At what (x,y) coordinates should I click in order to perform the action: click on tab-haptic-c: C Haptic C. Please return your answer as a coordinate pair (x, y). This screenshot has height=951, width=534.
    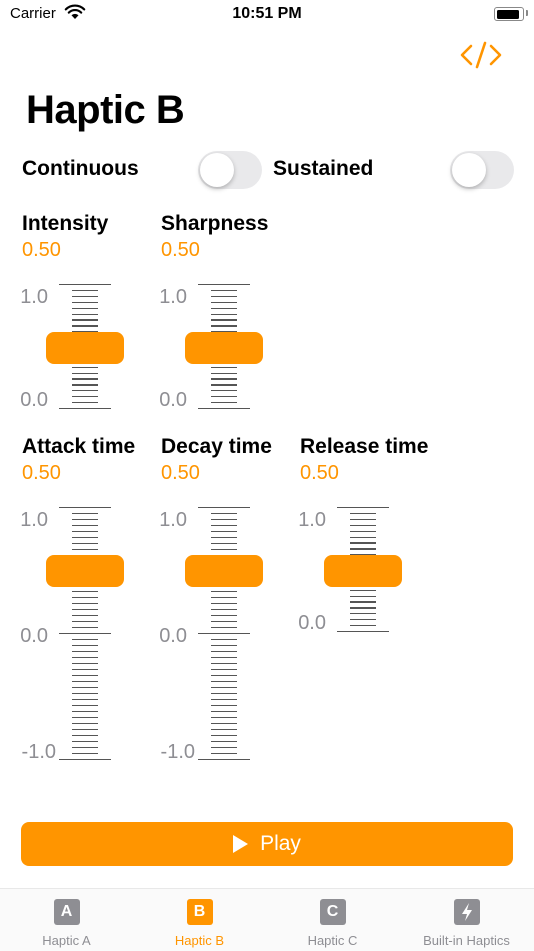
    Looking at the image, I should click on (332, 920).